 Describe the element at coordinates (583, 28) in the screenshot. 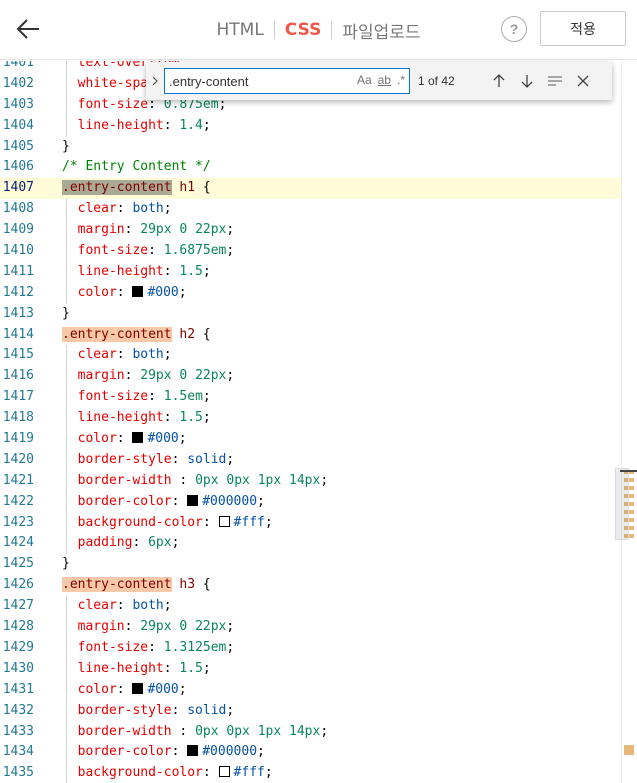

I see `apply-button: 적용` at that location.